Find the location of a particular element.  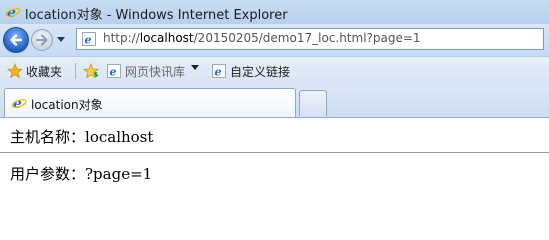

horizontal-rule is located at coordinates (274, 152).